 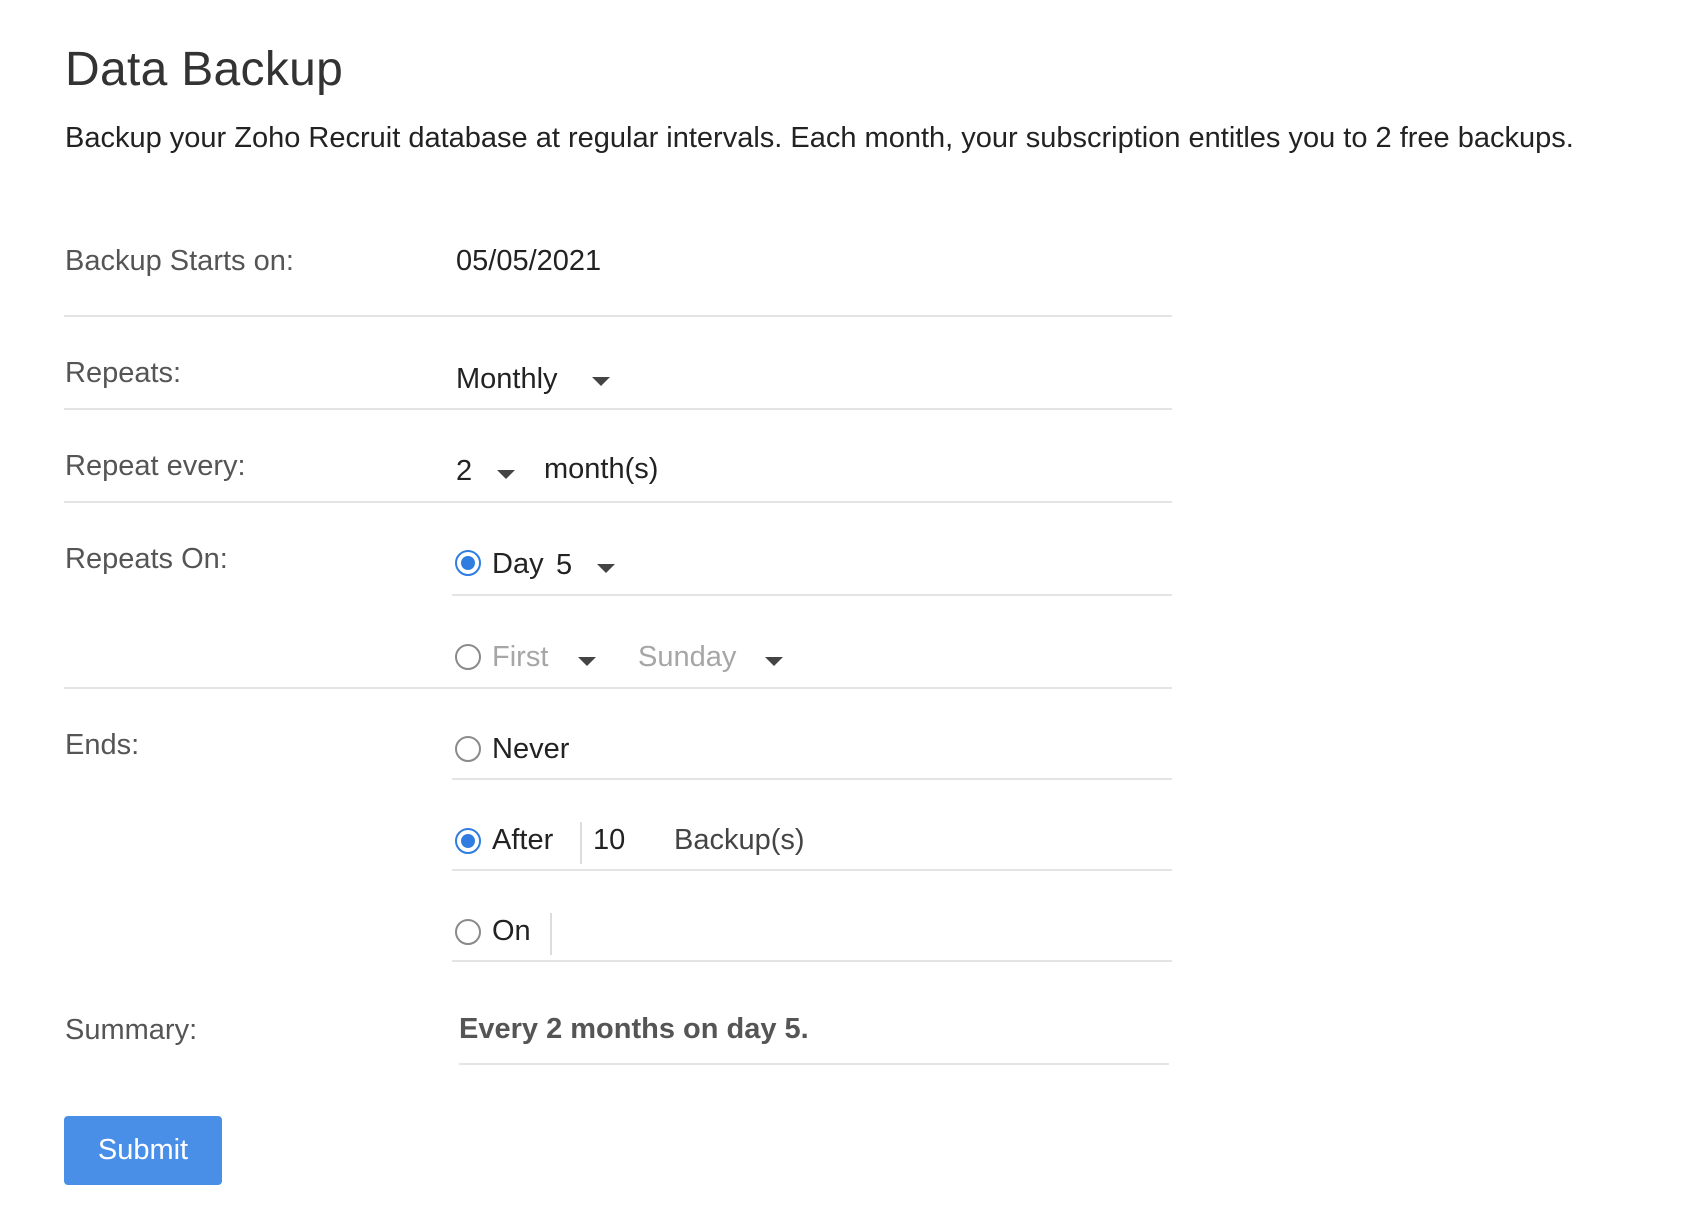 I want to click on repeat-ordinal-select: First, so click(x=520, y=657).